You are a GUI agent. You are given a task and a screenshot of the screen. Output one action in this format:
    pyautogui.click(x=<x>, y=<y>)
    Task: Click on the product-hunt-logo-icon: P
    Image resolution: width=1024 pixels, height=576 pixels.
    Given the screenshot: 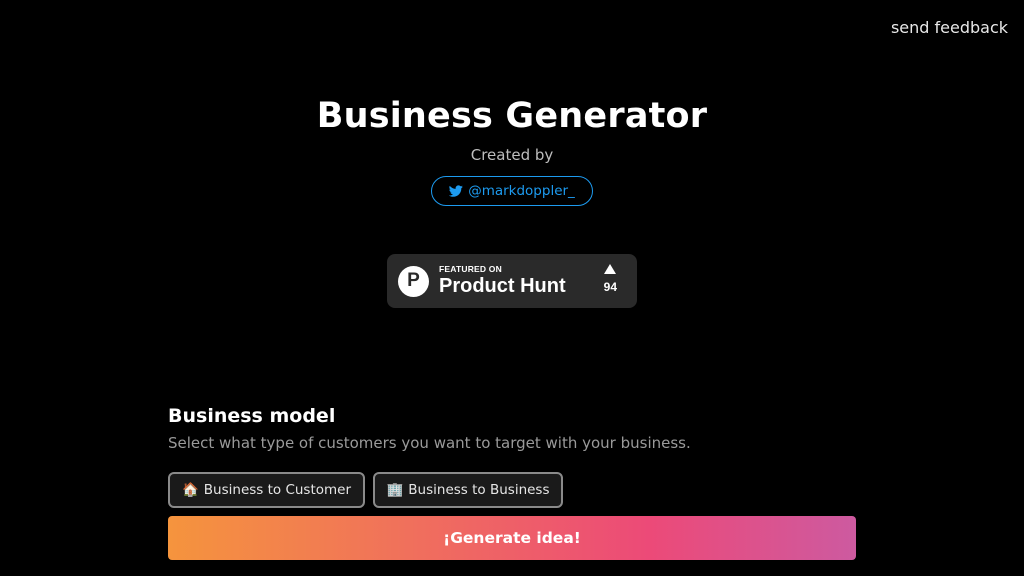 What is the action you would take?
    pyautogui.click(x=413, y=281)
    